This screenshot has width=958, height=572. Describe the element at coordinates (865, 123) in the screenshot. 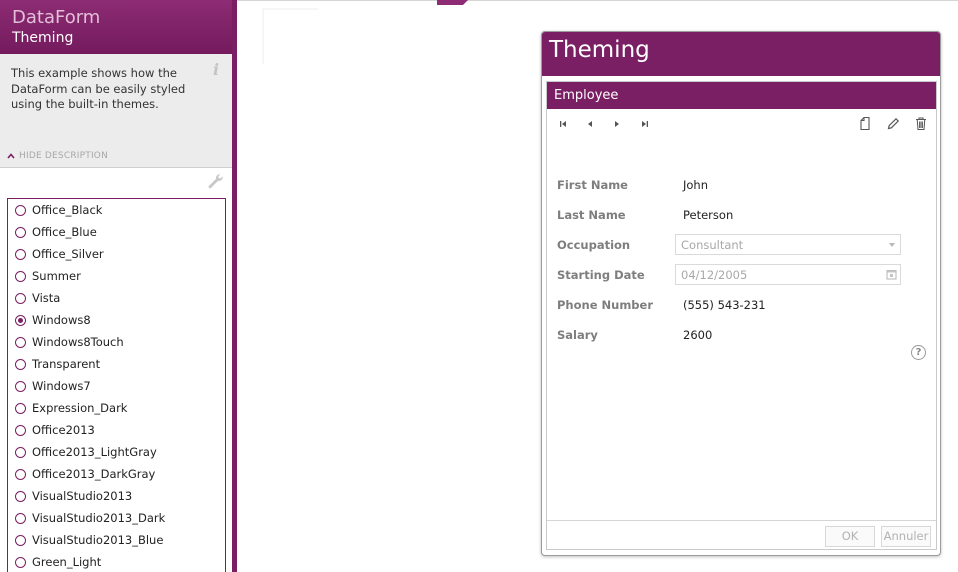

I see `add-new-icon` at that location.